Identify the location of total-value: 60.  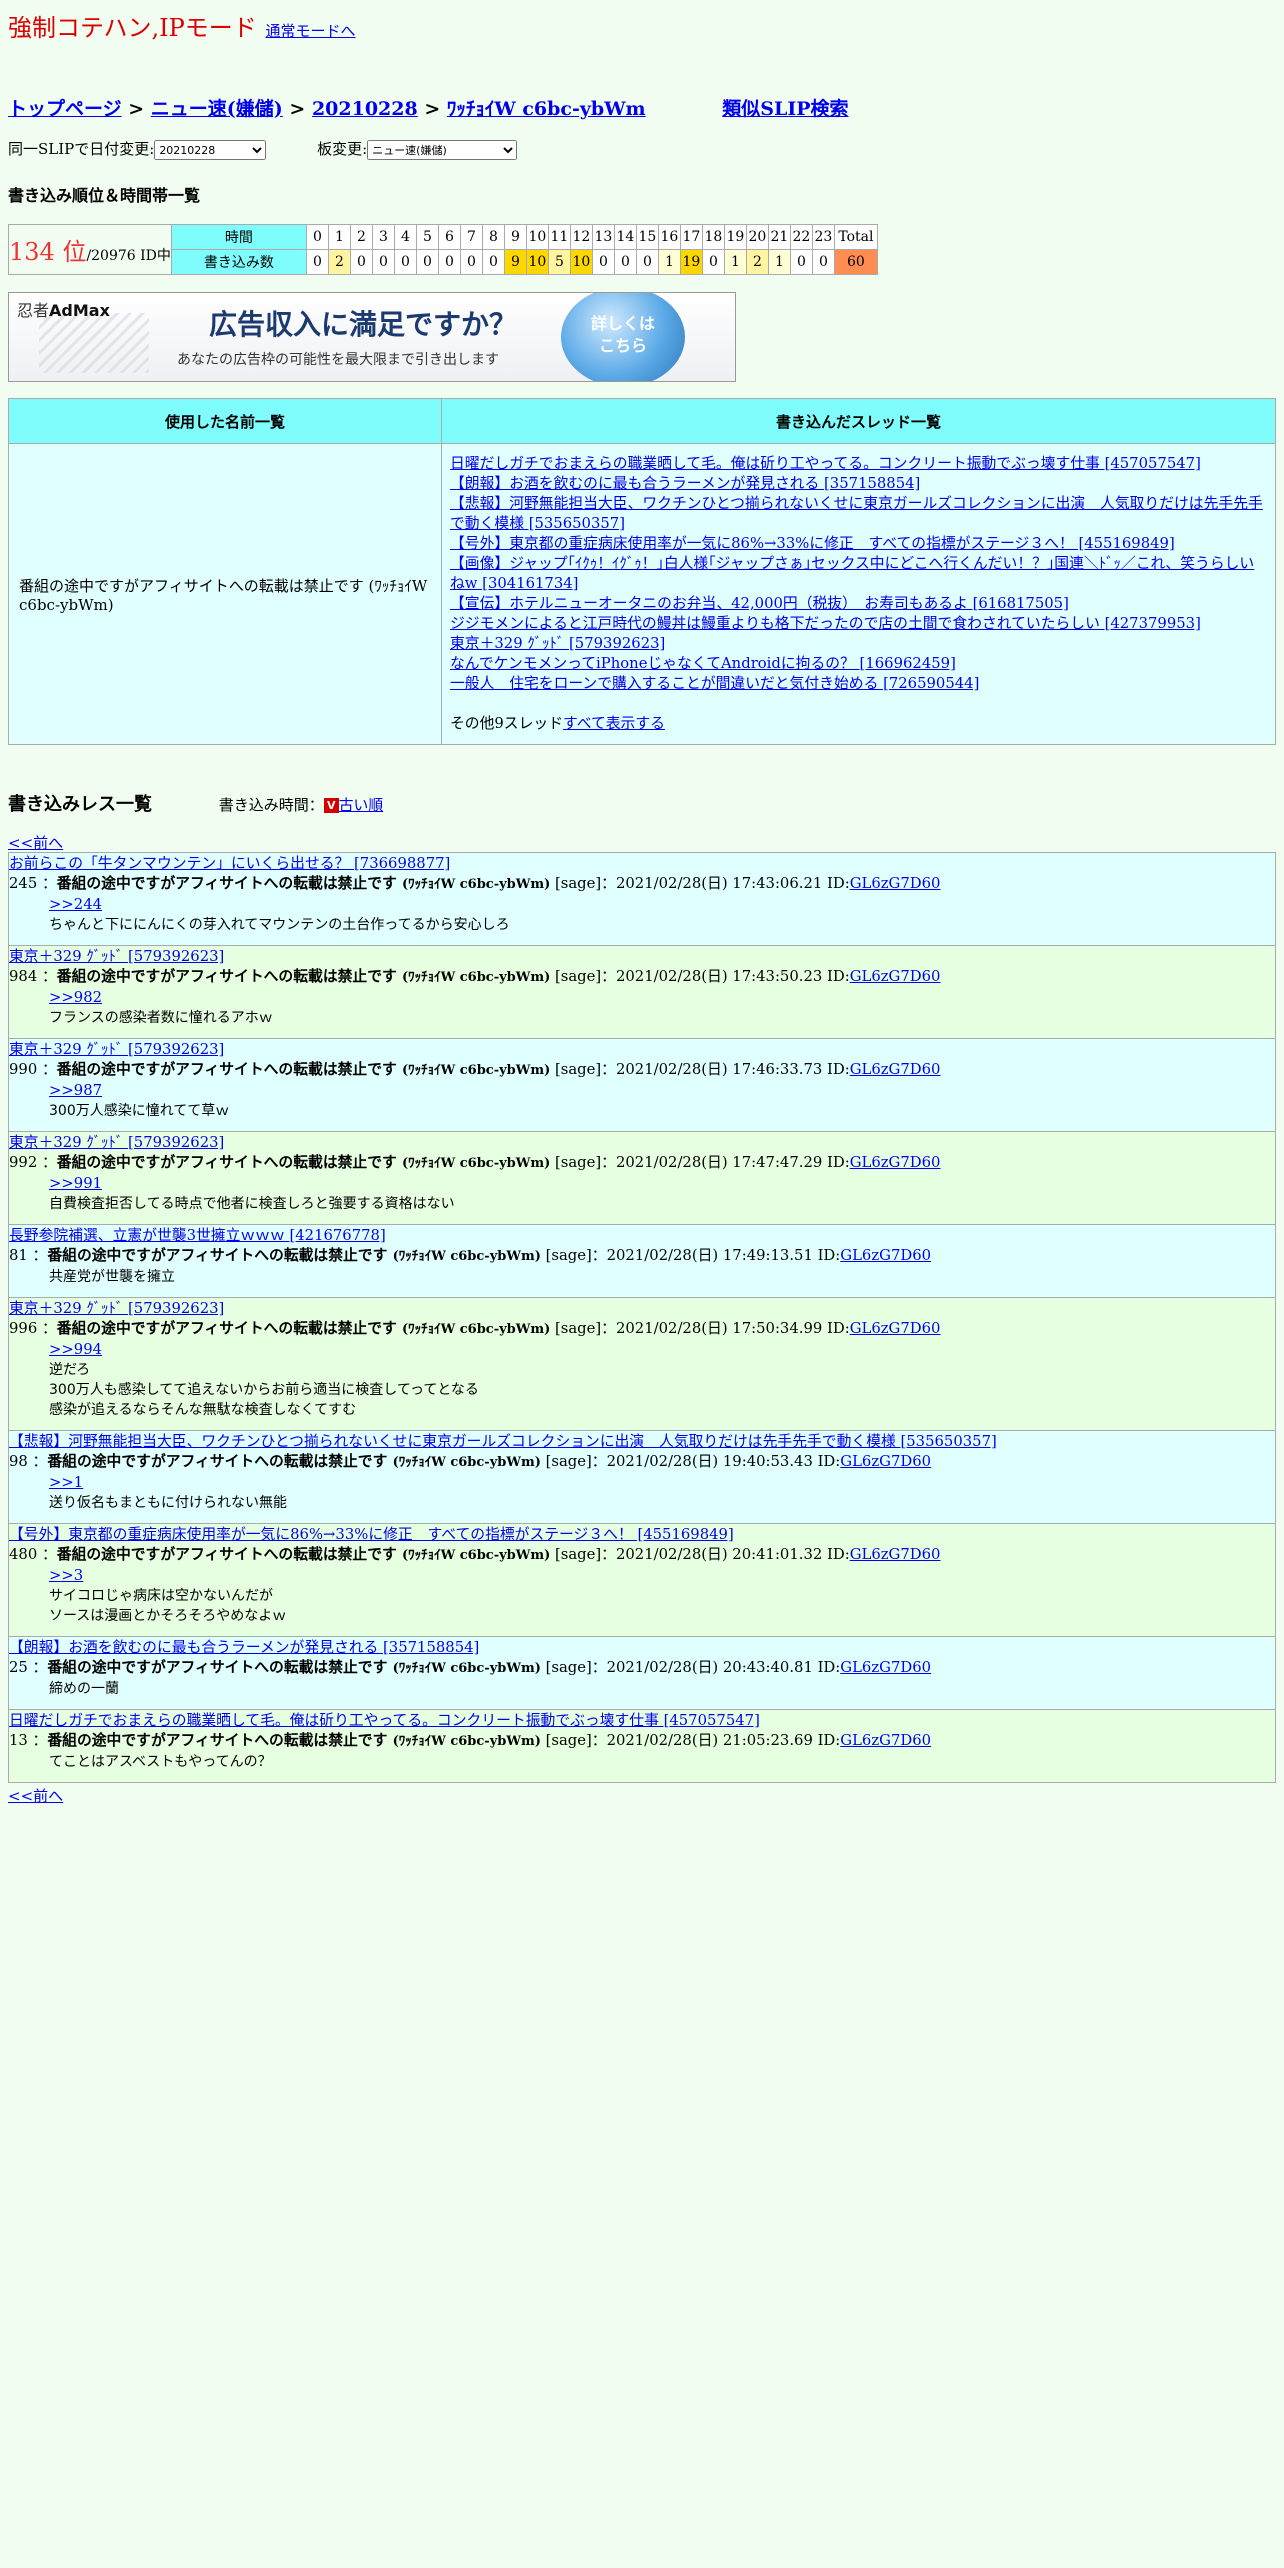
(855, 262).